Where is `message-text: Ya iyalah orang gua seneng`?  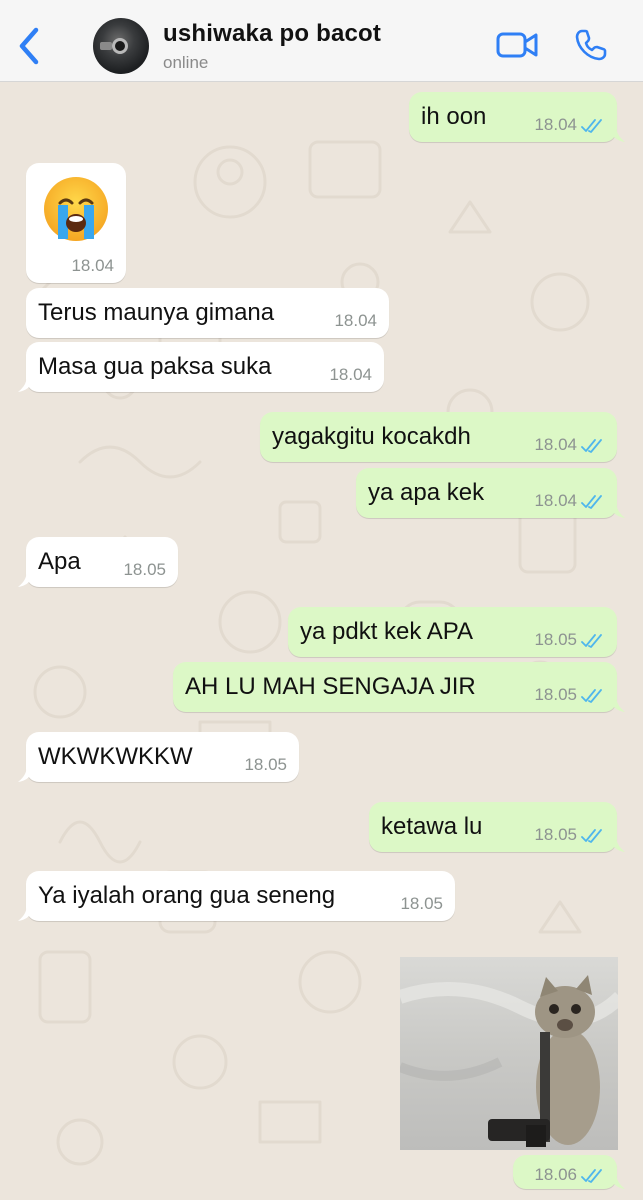
message-text: Ya iyalah orang gua seneng is located at coordinates (187, 895).